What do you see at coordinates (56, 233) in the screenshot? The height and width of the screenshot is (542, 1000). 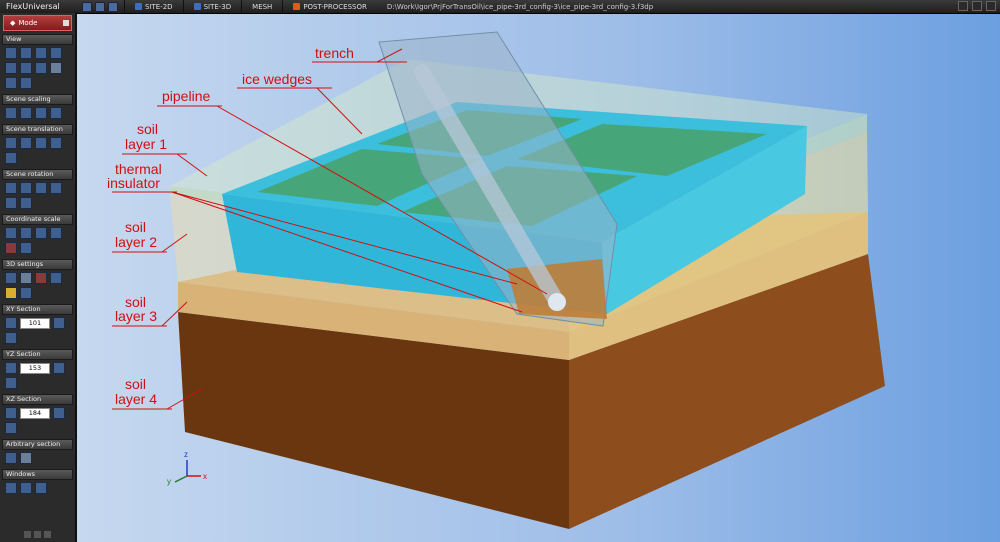 I see `coord-reset-icon` at bounding box center [56, 233].